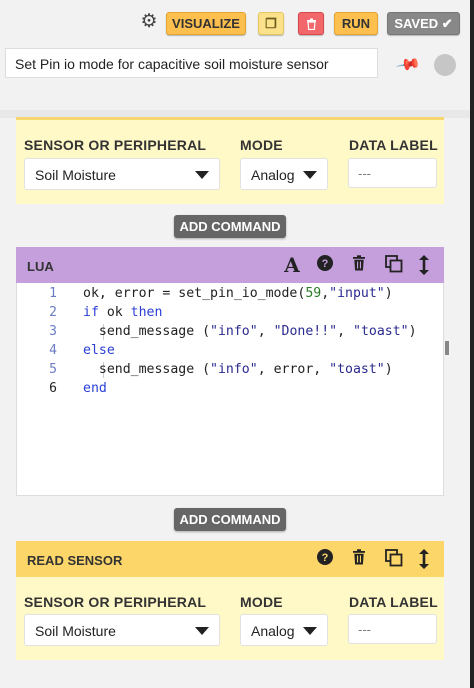 The width and height of the screenshot is (474, 688). I want to click on code-line: if ok then, so click(123, 312).